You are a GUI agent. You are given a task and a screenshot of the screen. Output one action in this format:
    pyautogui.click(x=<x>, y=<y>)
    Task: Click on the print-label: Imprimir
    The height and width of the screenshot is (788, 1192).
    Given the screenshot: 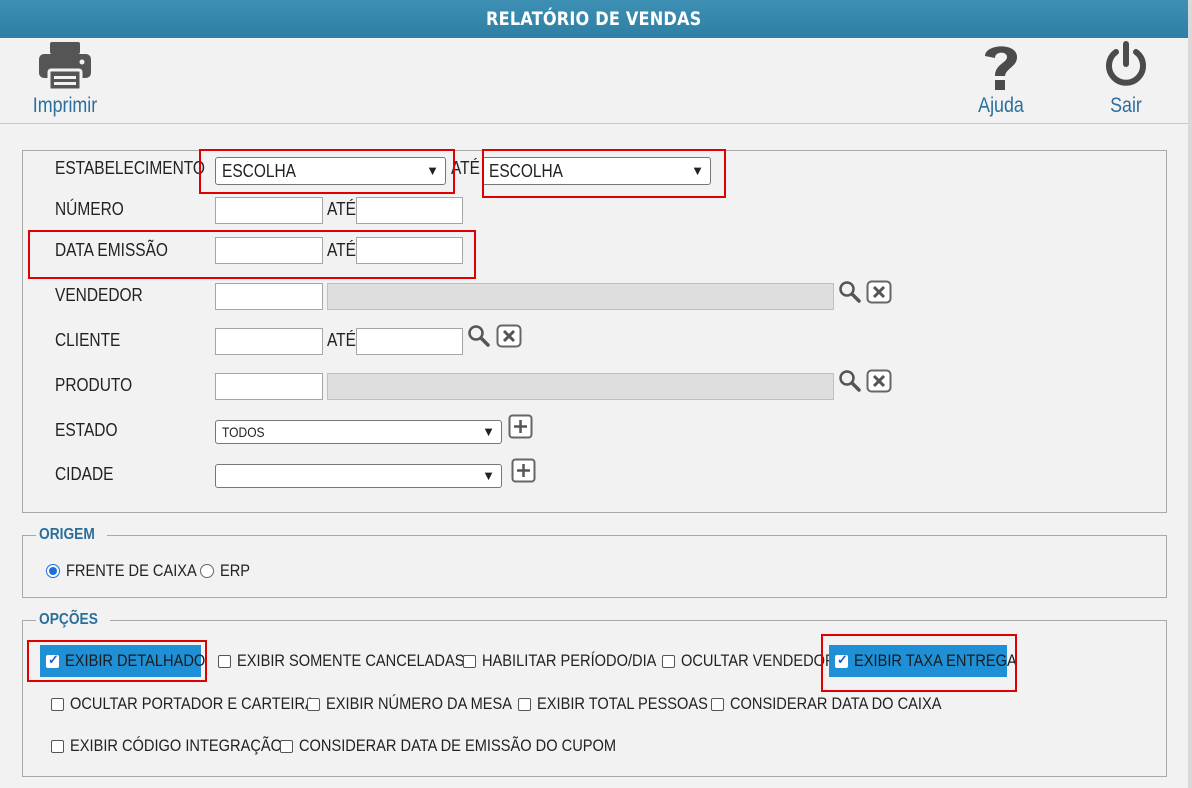 What is the action you would take?
    pyautogui.click(x=65, y=105)
    